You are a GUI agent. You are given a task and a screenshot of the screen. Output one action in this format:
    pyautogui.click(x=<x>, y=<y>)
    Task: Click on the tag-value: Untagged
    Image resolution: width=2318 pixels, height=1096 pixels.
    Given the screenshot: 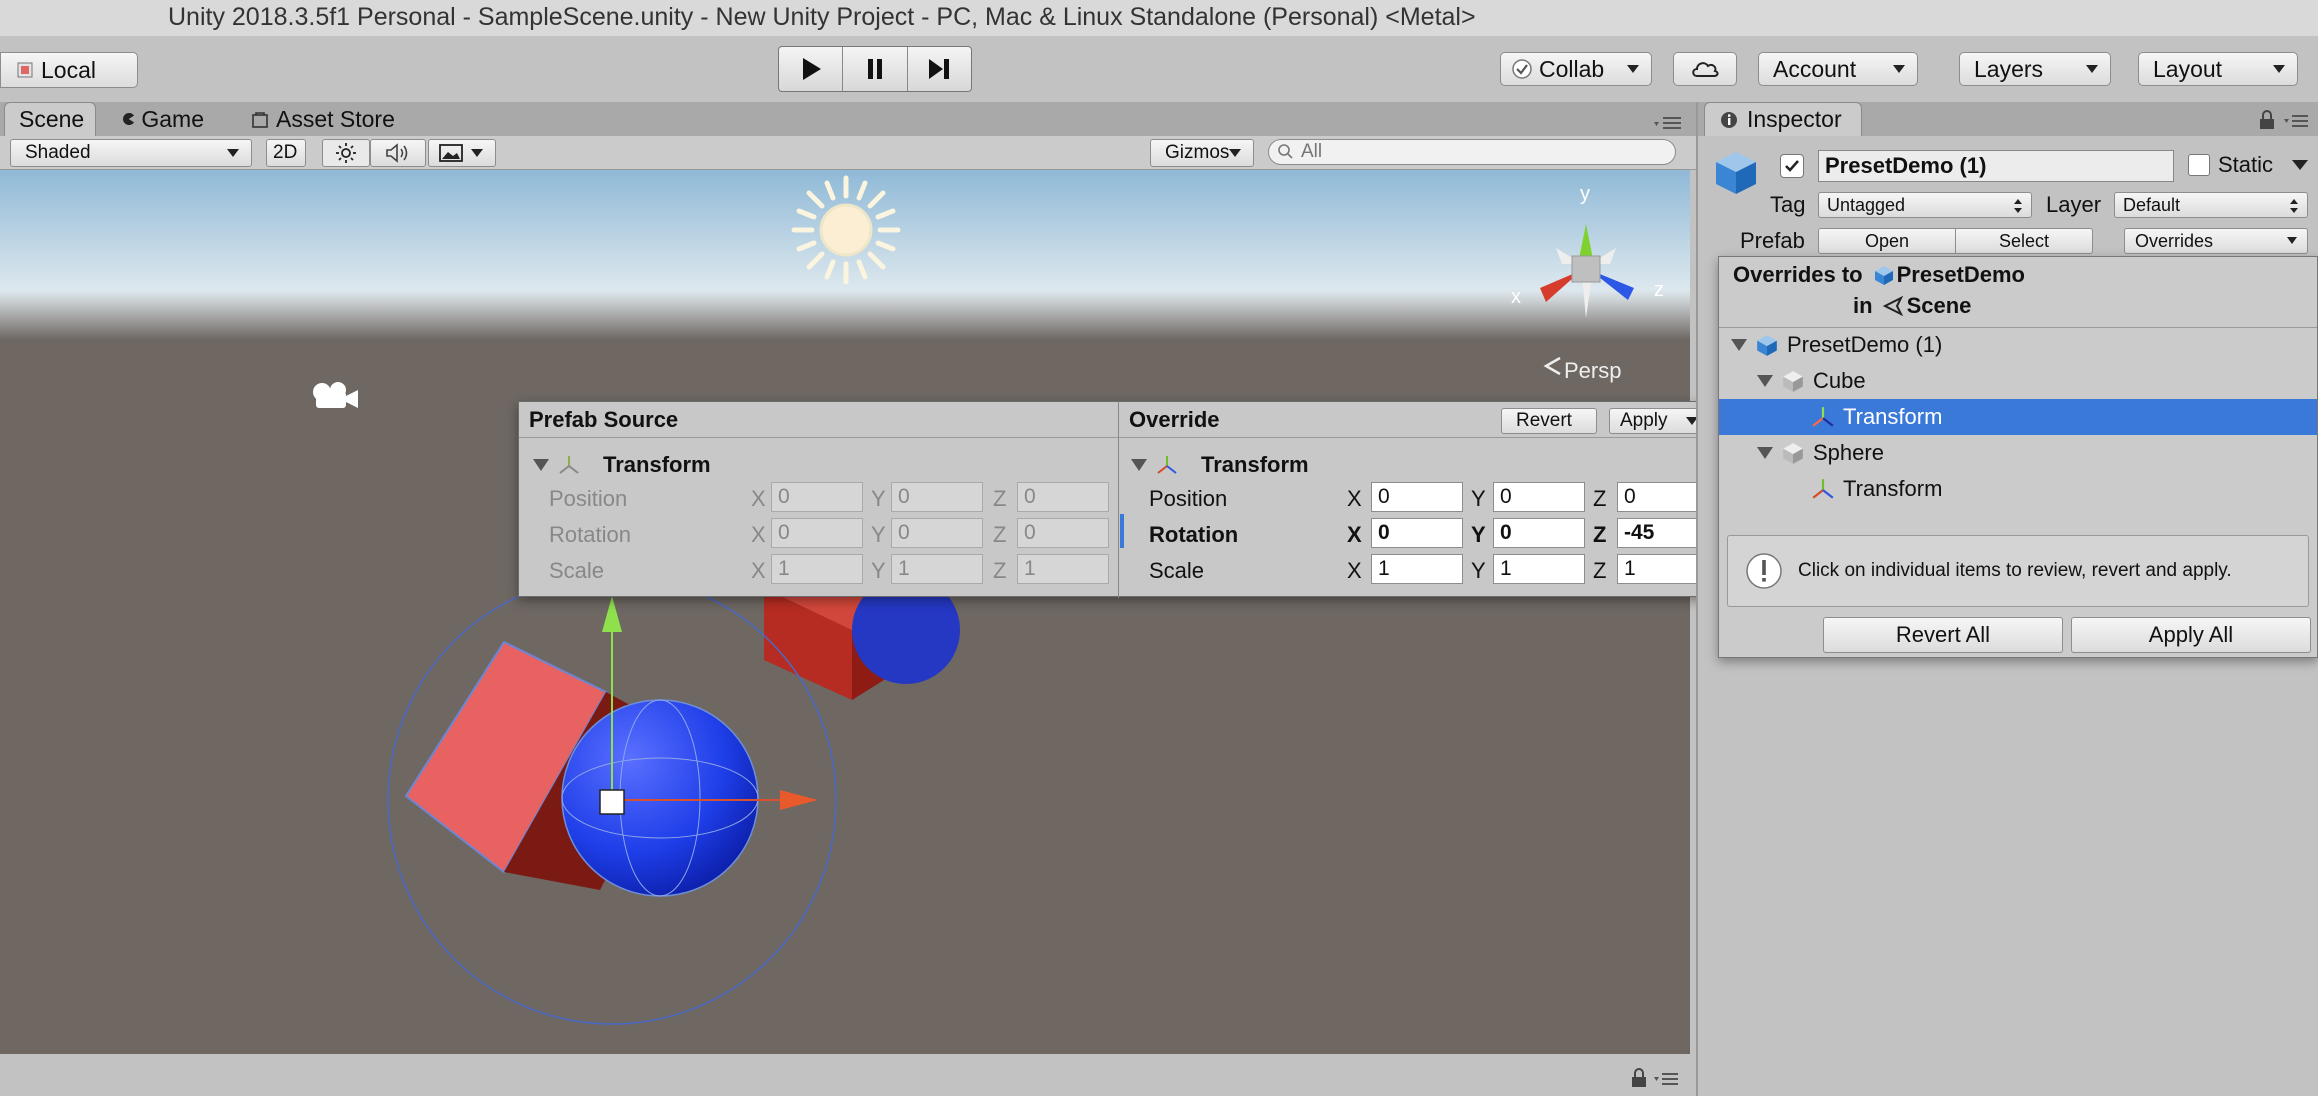 What is the action you would take?
    pyautogui.click(x=1866, y=204)
    